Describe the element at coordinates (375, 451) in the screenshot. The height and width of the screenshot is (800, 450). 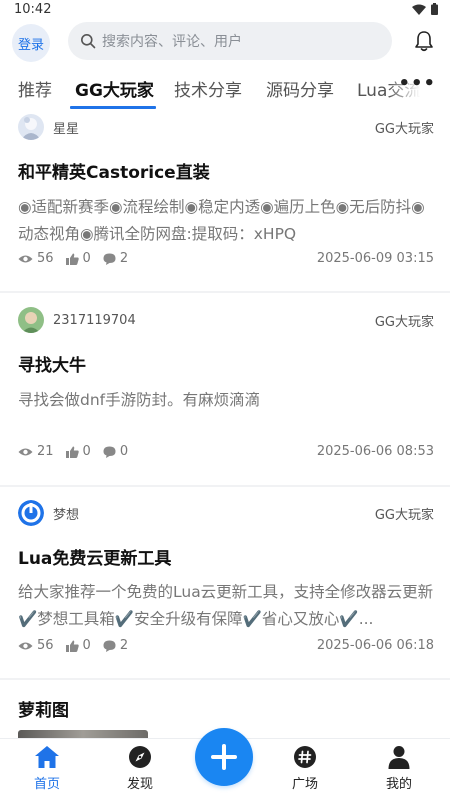
I see `post-date: 2025-06-06 08:53` at that location.